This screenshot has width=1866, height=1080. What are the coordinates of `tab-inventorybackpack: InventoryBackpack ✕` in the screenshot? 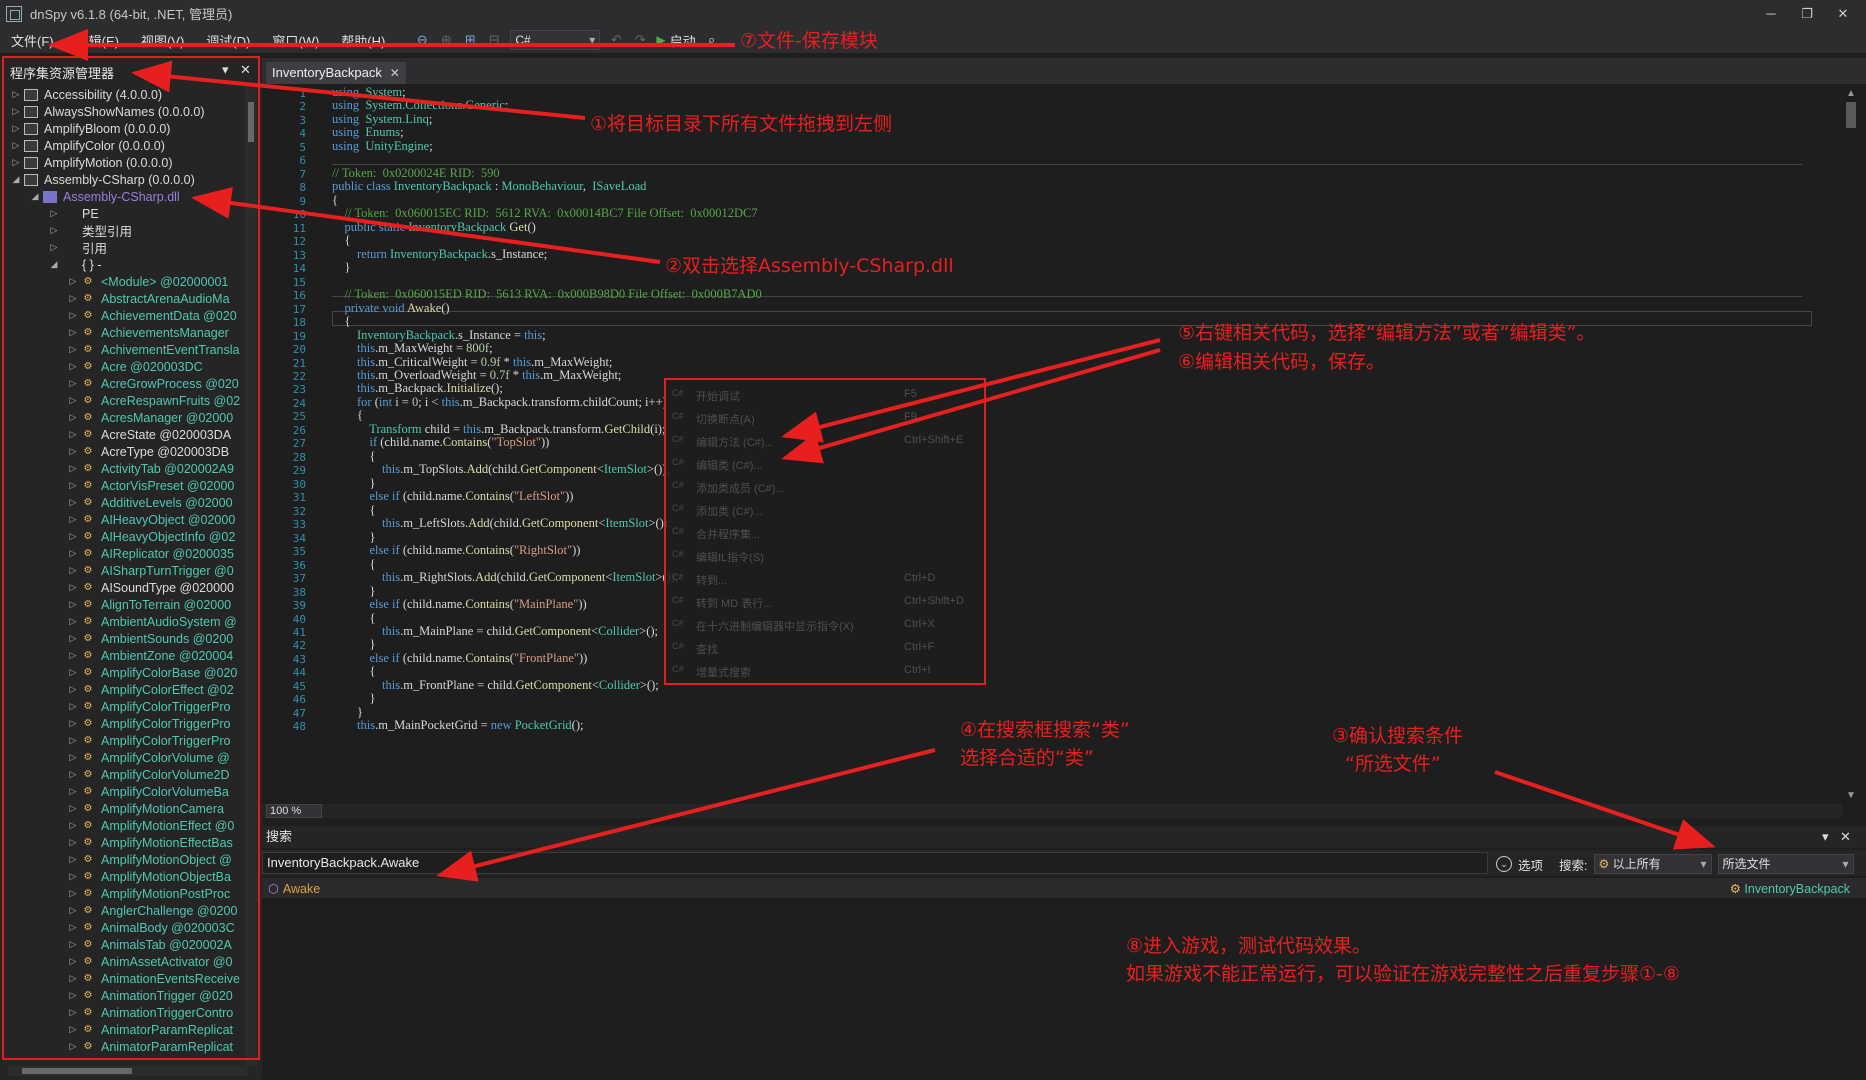 It's located at (336, 73).